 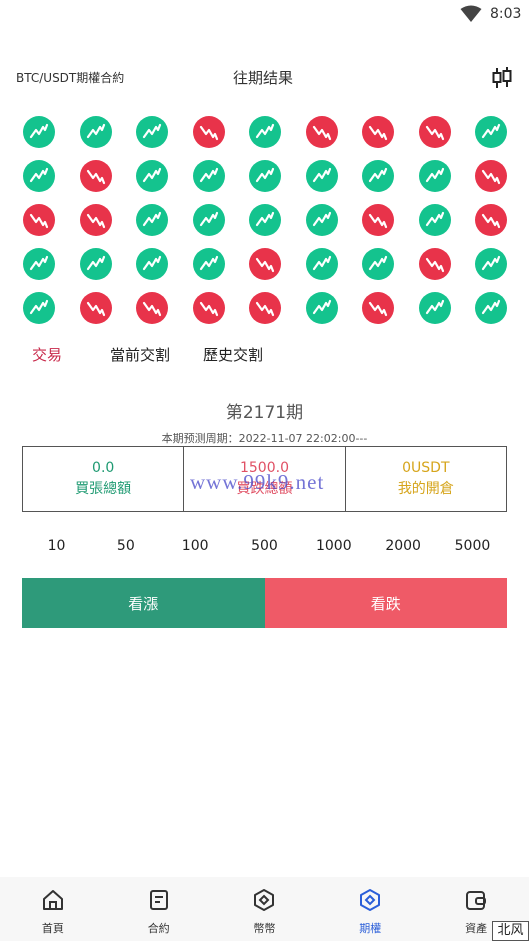 I want to click on bottom-nav: 首頁 合約 幣幣 期權 資產, so click(x=264, y=909).